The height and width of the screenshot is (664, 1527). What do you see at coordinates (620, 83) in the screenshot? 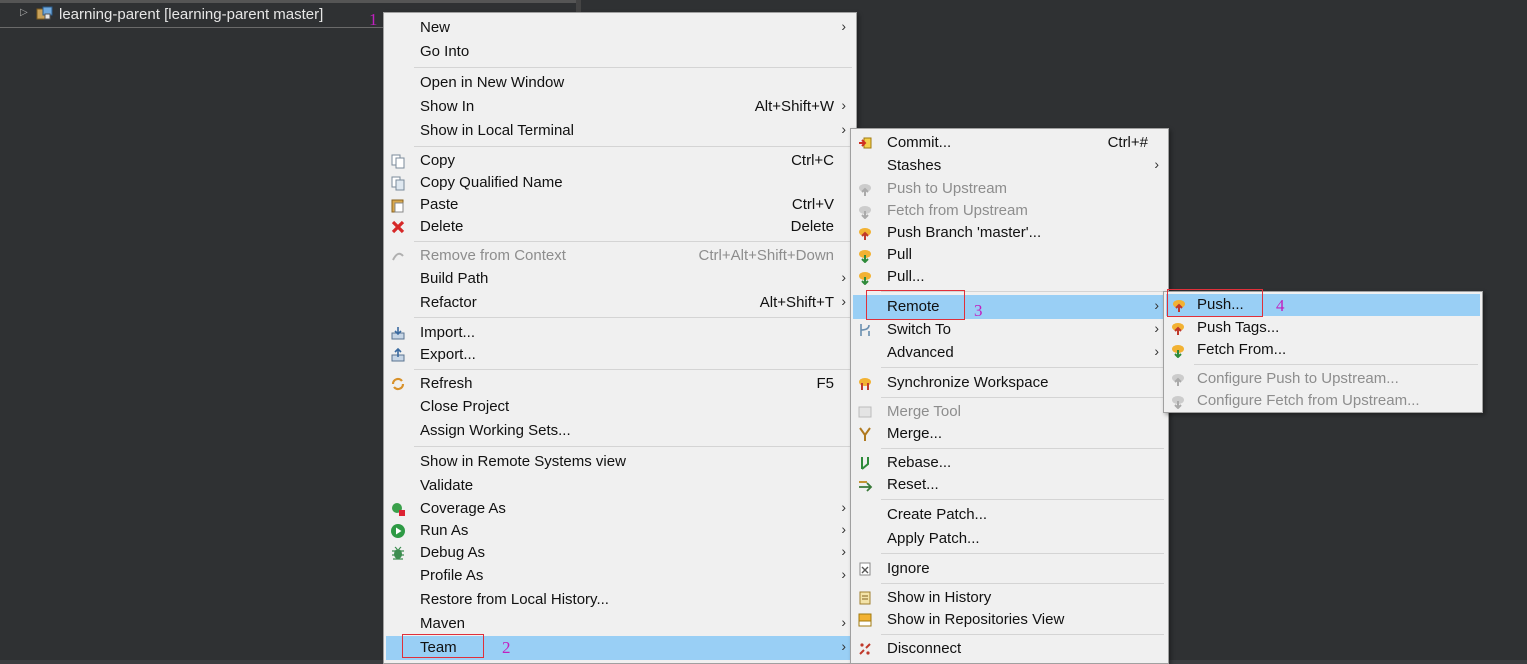
I see `menu-open-new-window: Open in New Window` at bounding box center [620, 83].